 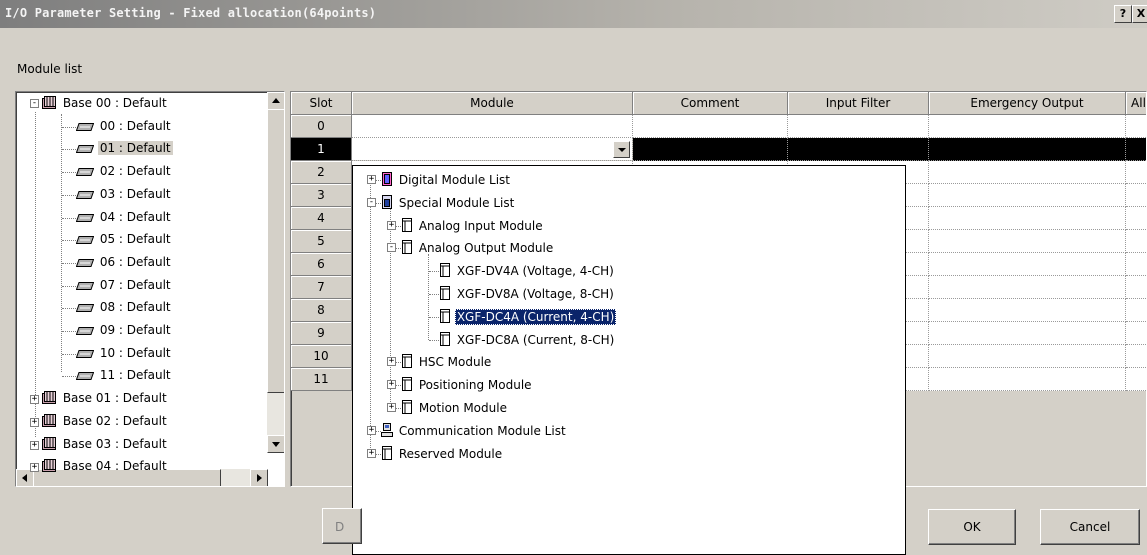 What do you see at coordinates (710, 103) in the screenshot?
I see `column-header: Comment` at bounding box center [710, 103].